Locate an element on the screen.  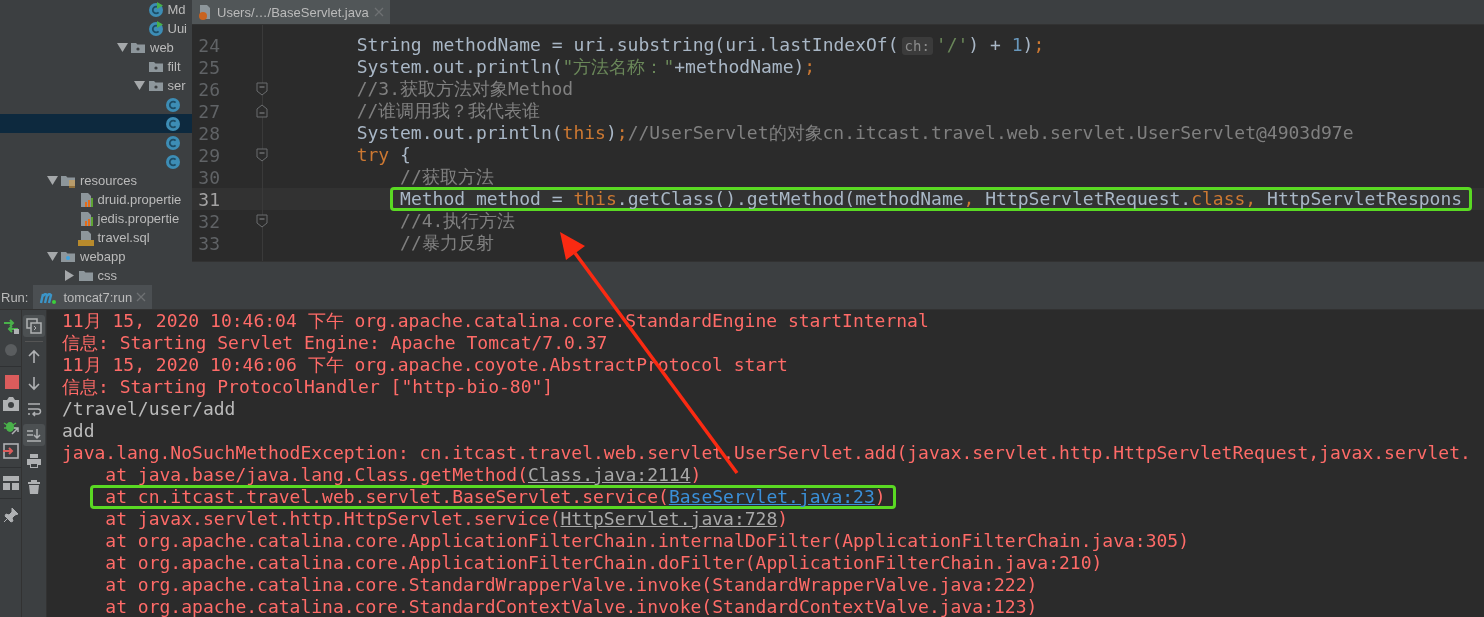
line-number: 31 is located at coordinates (208, 199).